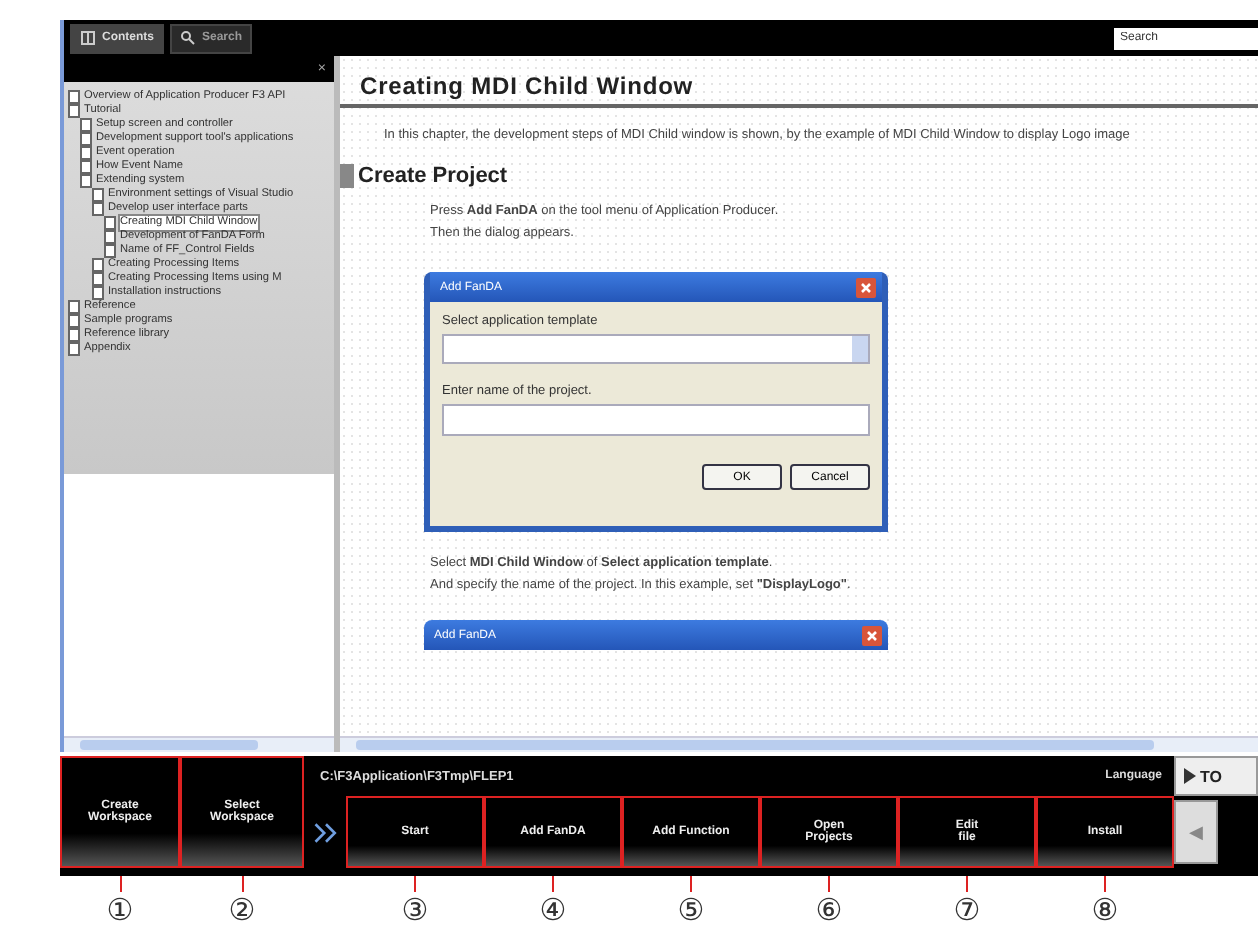 The width and height of the screenshot is (1258, 936). I want to click on page-title: Creating MDI Child Window, so click(799, 90).